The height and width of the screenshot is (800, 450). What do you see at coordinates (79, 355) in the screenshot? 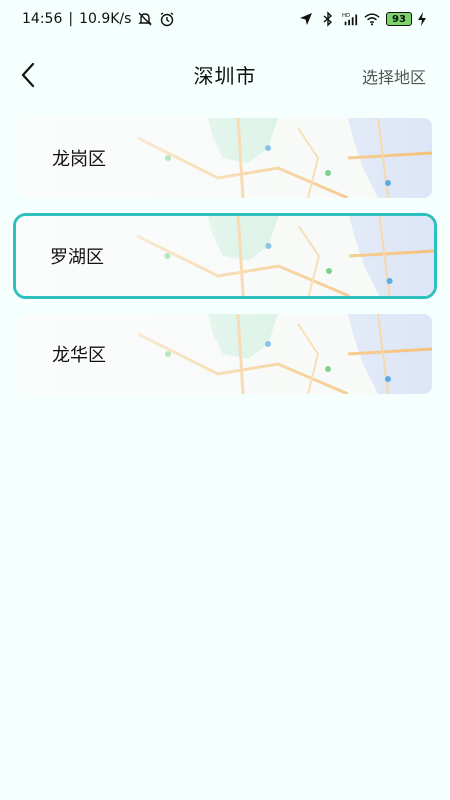
I see `district-name: 龙华区` at bounding box center [79, 355].